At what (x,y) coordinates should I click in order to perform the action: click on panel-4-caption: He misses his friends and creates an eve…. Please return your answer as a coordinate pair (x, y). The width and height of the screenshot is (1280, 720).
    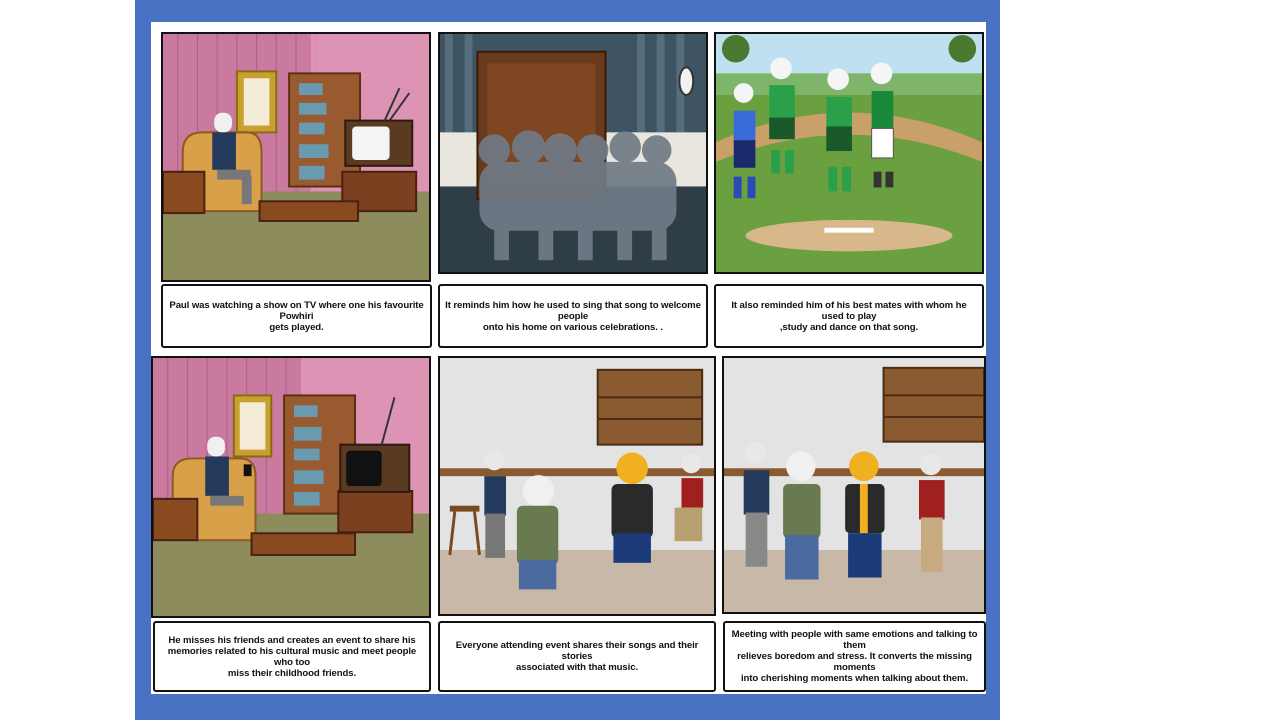
    Looking at the image, I should click on (292, 656).